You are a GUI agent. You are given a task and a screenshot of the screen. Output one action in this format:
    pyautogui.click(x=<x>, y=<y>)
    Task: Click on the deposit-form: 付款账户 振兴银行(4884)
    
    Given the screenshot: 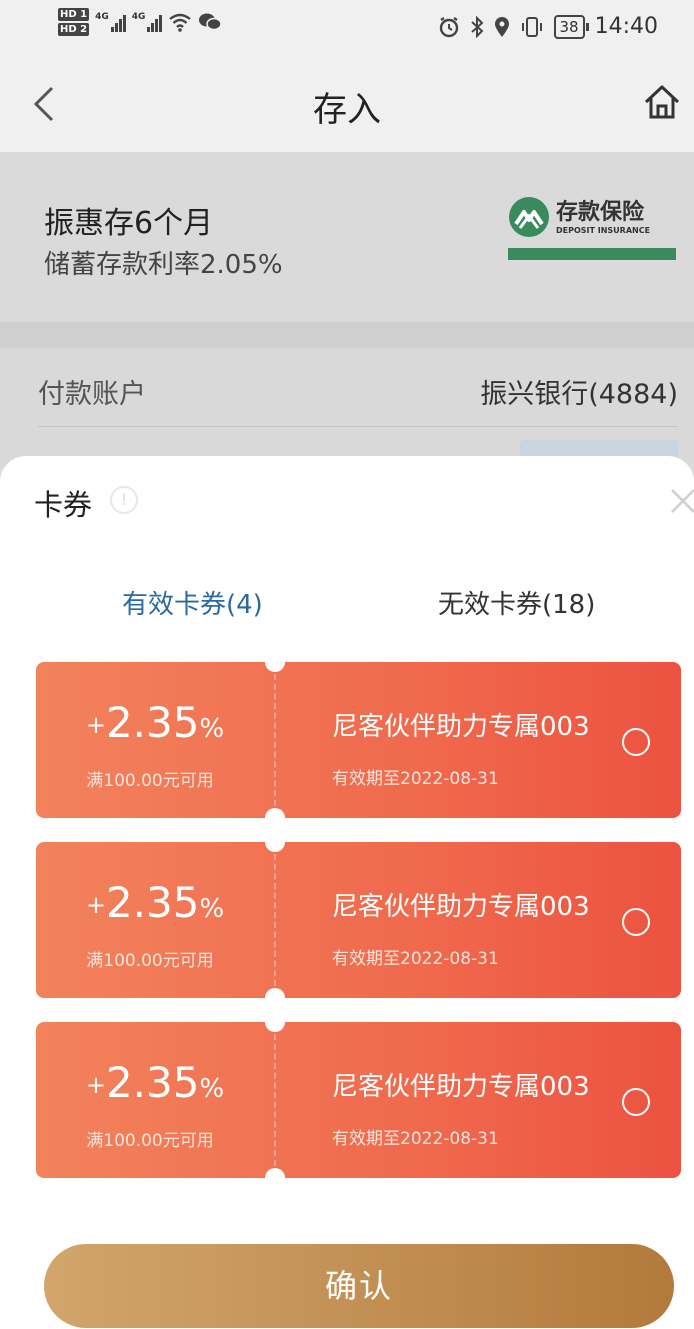 What is the action you would take?
    pyautogui.click(x=347, y=411)
    